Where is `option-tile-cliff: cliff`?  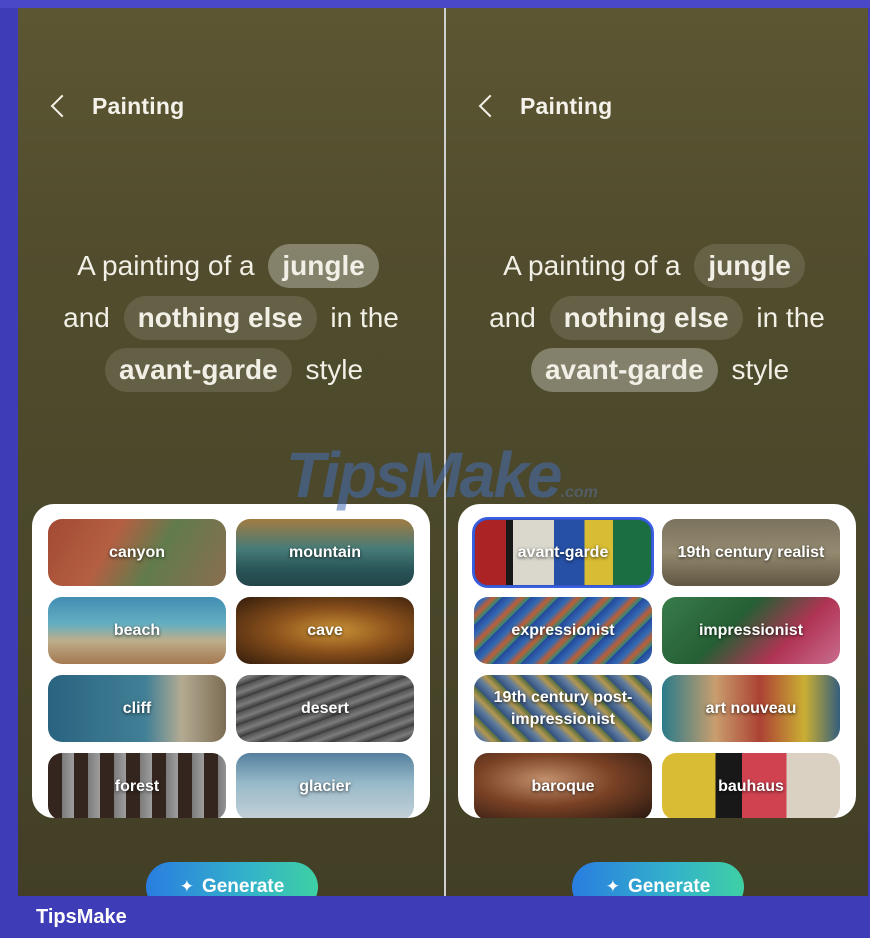
option-tile-cliff: cliff is located at coordinates (137, 708).